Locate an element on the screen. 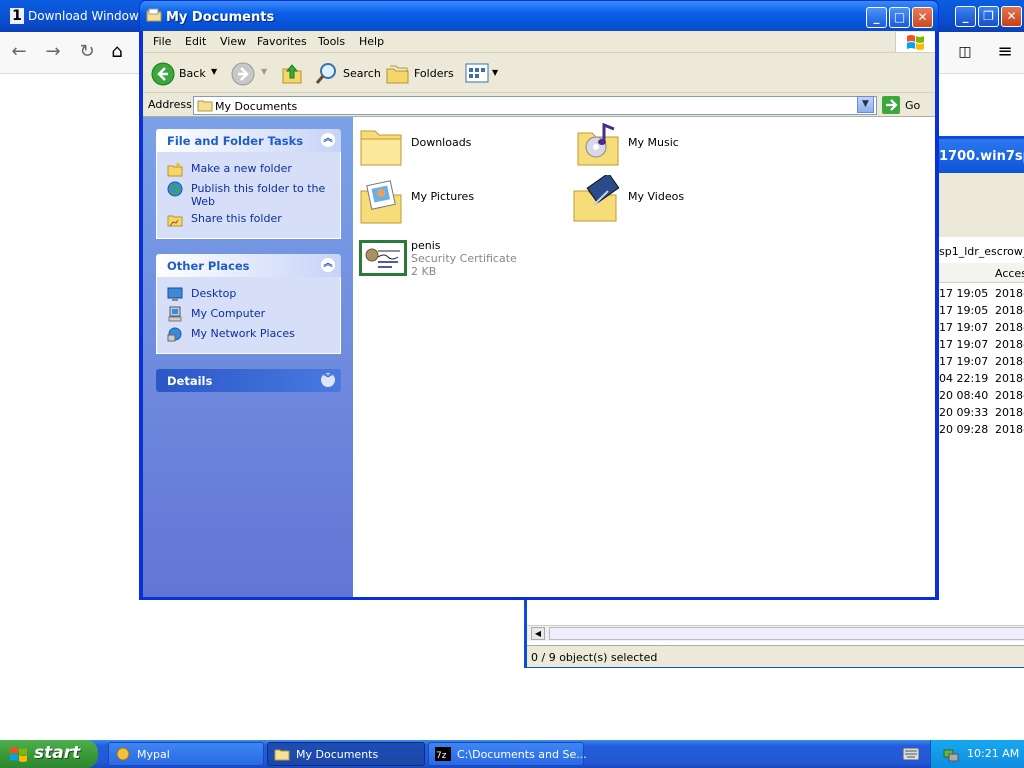 This screenshot has width=1024, height=768. address-value: My Documents is located at coordinates (256, 106).